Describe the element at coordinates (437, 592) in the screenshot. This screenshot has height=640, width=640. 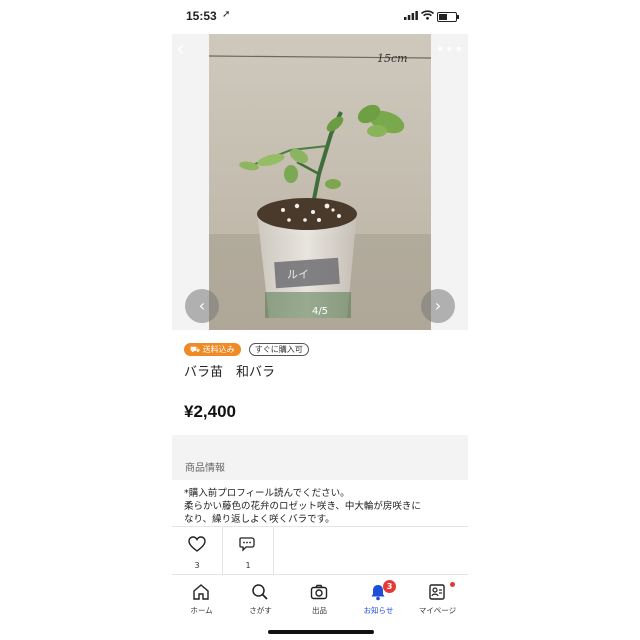
I see `profile-card-icon` at that location.